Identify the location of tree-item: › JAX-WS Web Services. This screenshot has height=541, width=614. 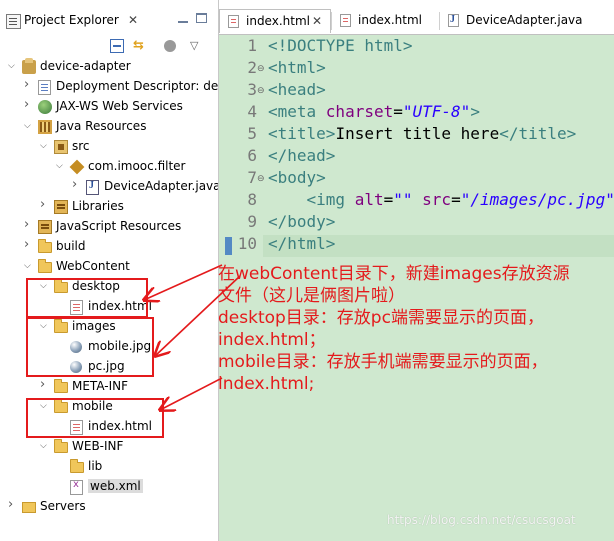
(109, 107).